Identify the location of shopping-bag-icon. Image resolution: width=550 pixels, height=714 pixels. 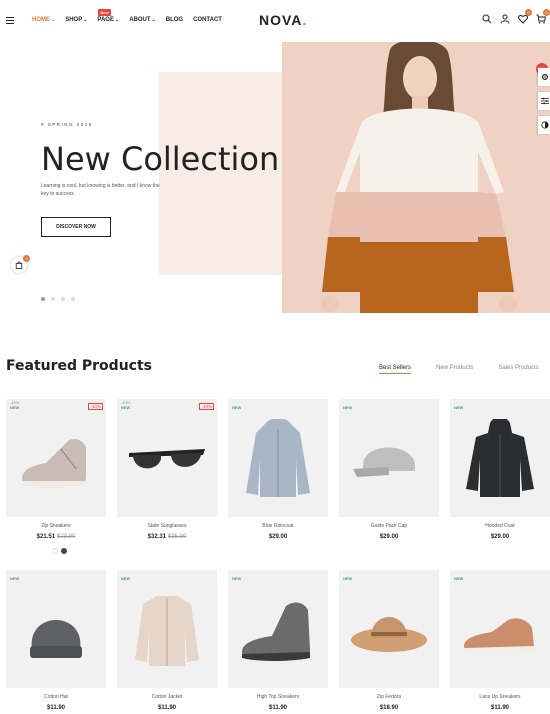
(19, 265).